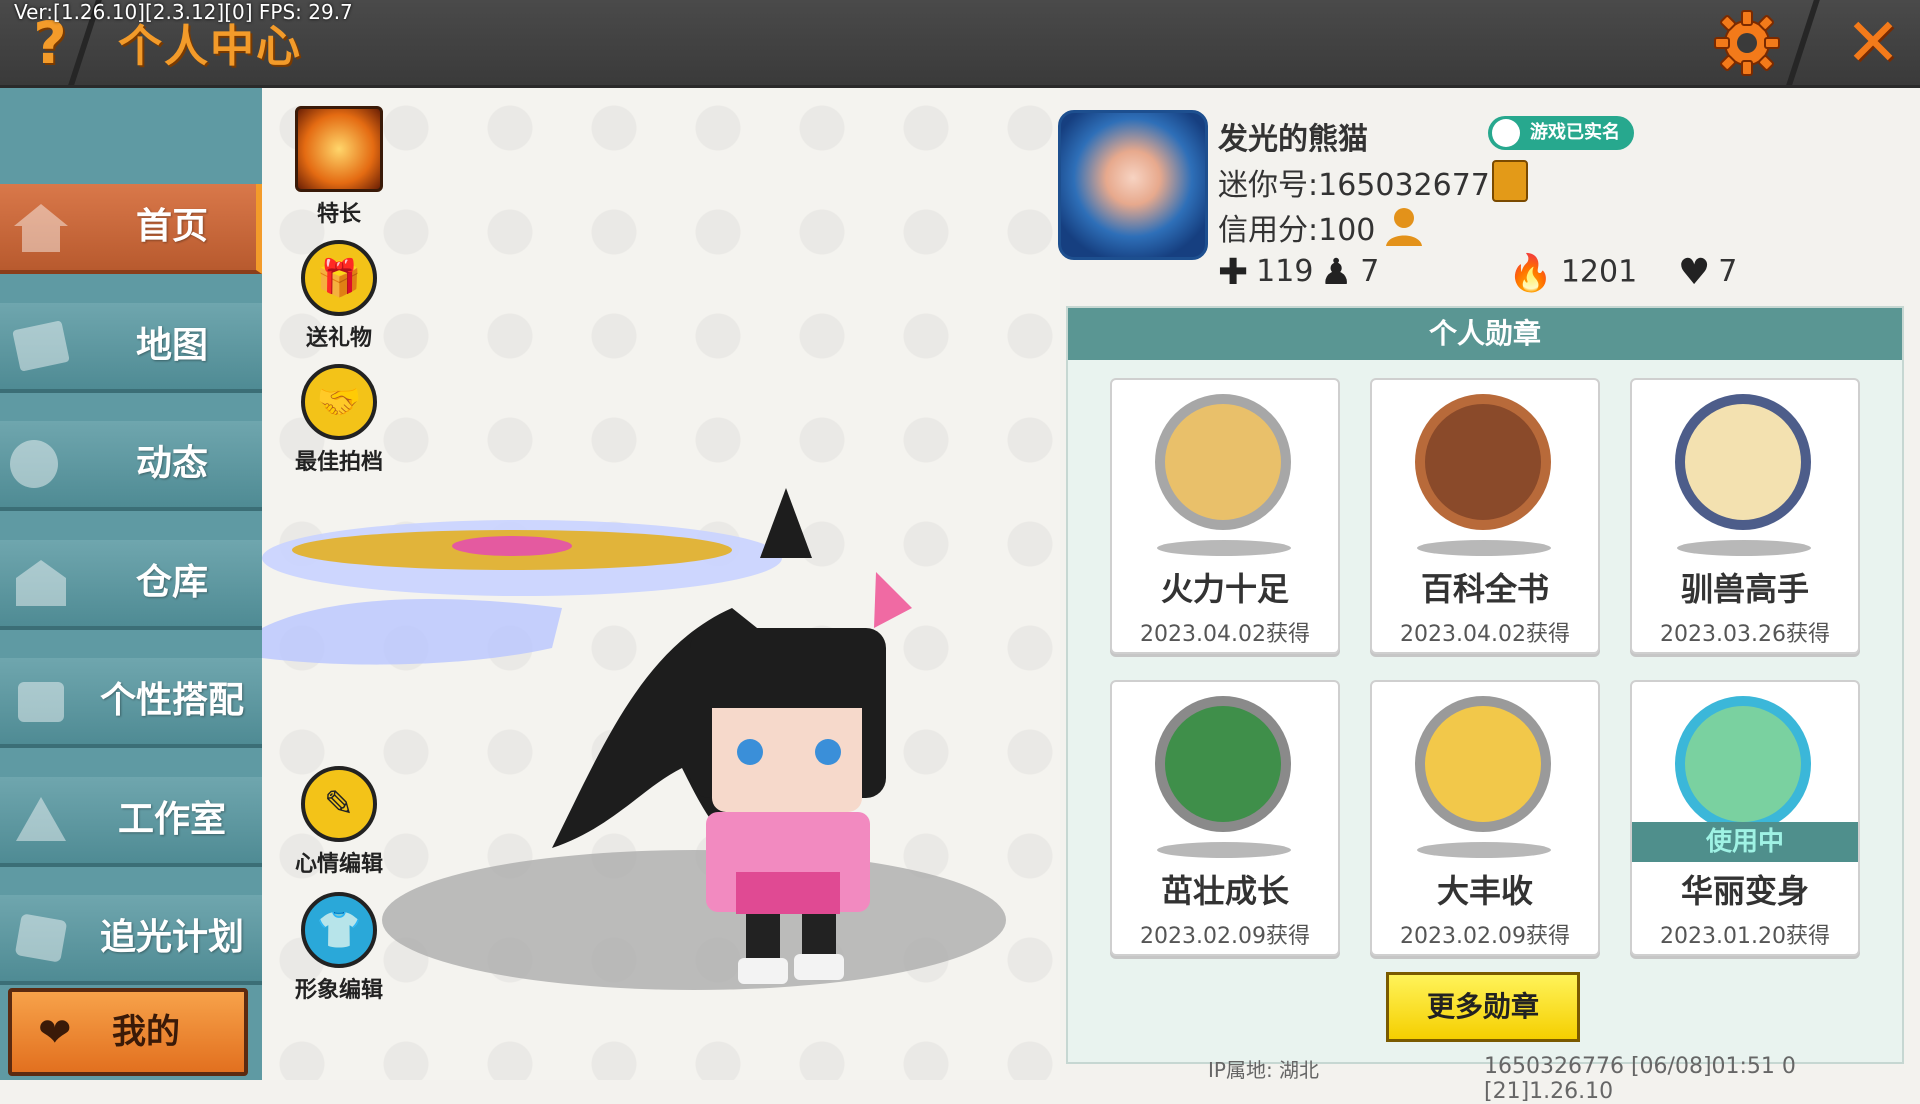 This screenshot has height=1104, width=1920. What do you see at coordinates (146, 1032) in the screenshot?
I see `my-button-label: 我的` at bounding box center [146, 1032].